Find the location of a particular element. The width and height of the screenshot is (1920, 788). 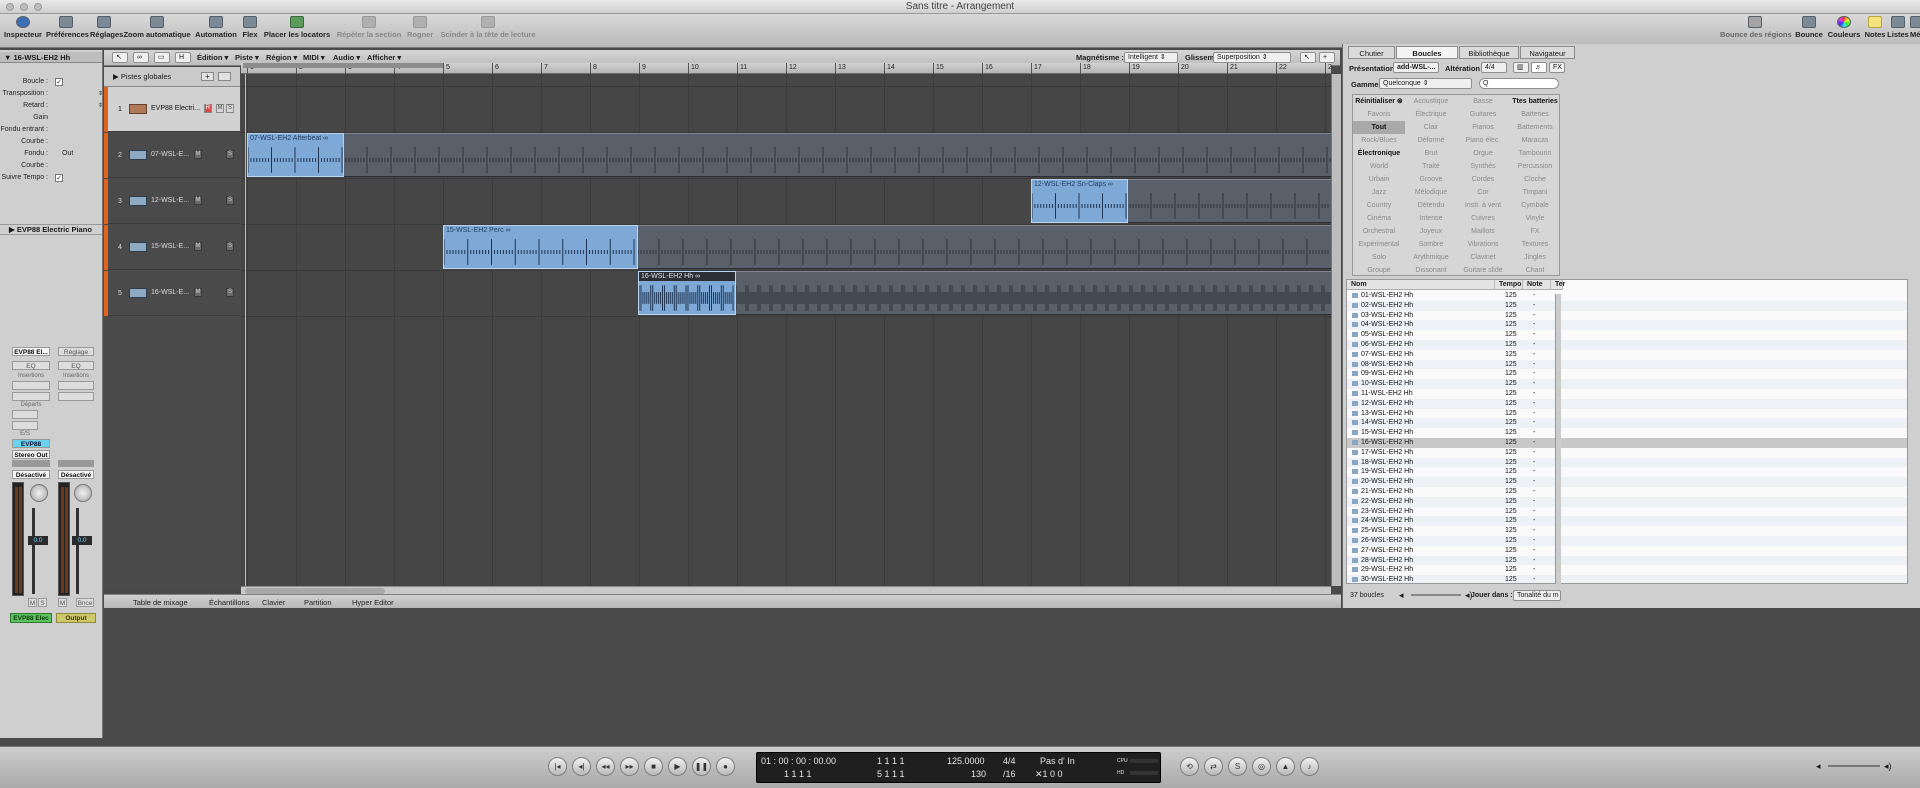

keyword-button: Chant is located at coordinates (1535, 270).